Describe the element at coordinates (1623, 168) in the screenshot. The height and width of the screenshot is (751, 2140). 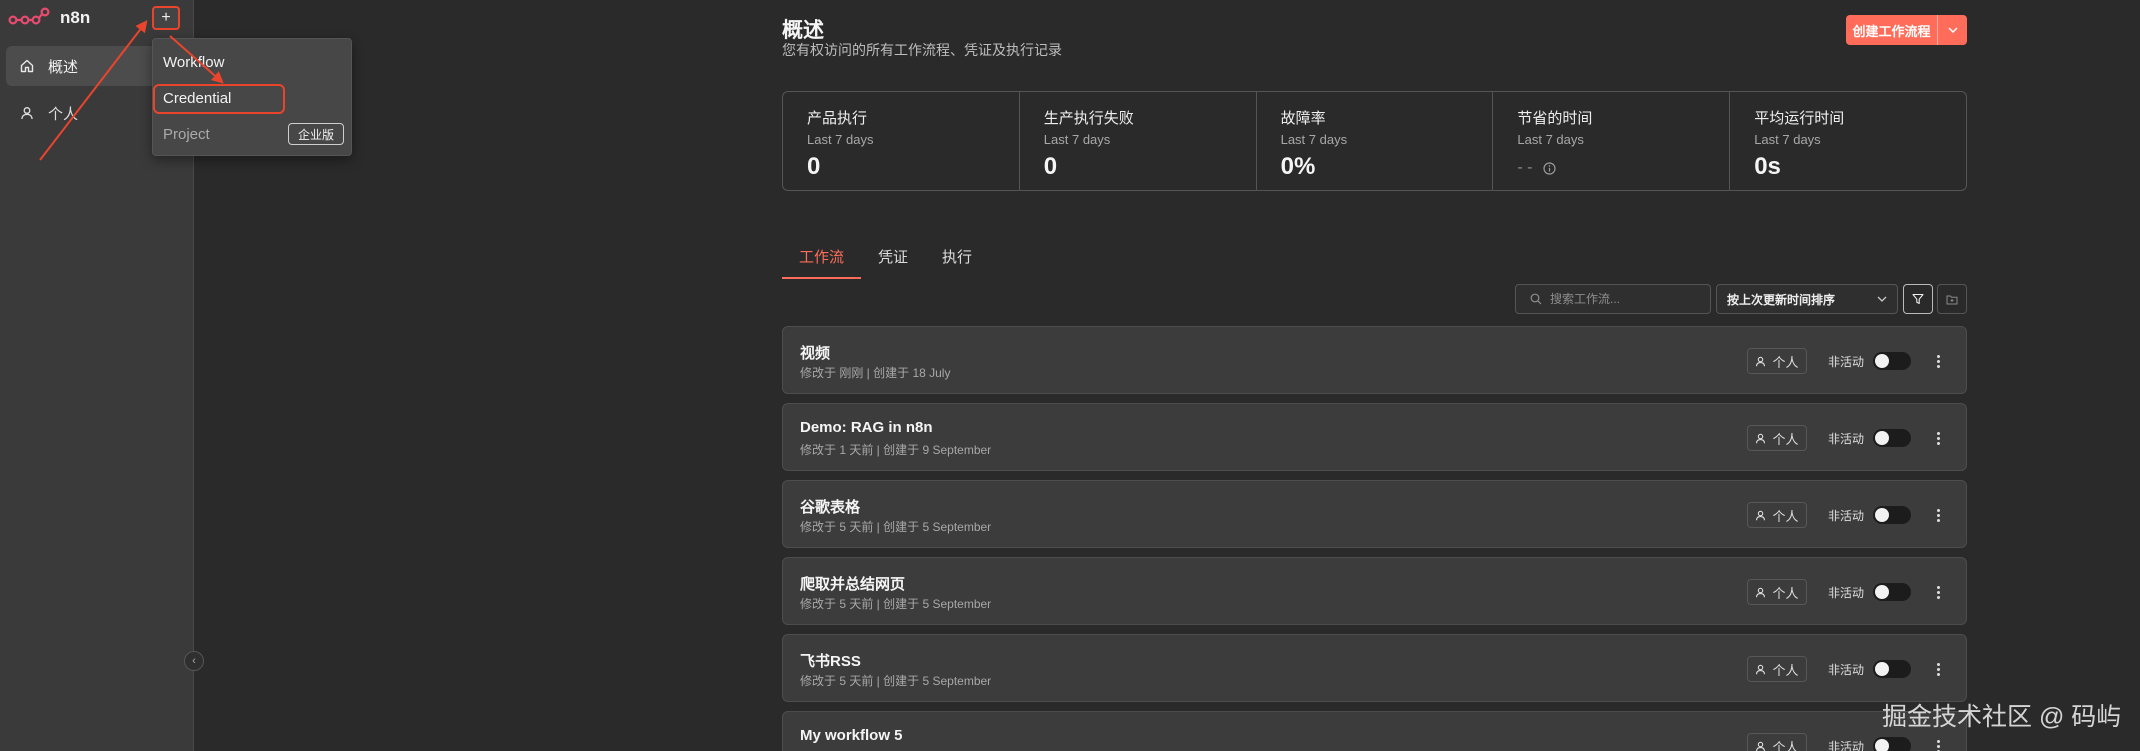
I see `stat-value-row: - -` at that location.